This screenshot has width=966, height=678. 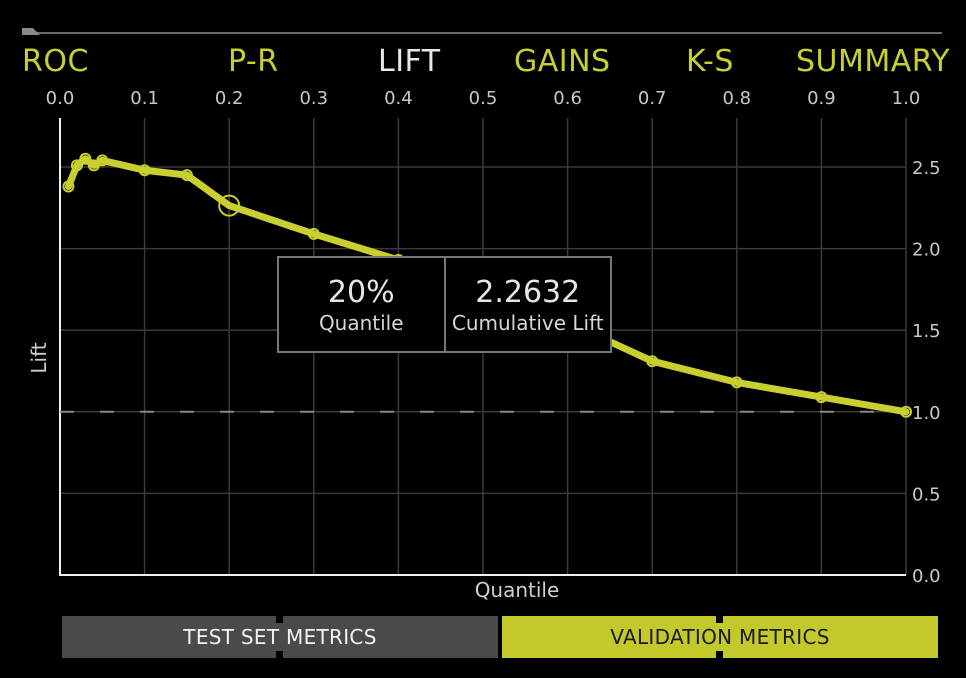 I want to click on tooltip-quantile-cell: 20% Quantile, so click(x=361, y=304).